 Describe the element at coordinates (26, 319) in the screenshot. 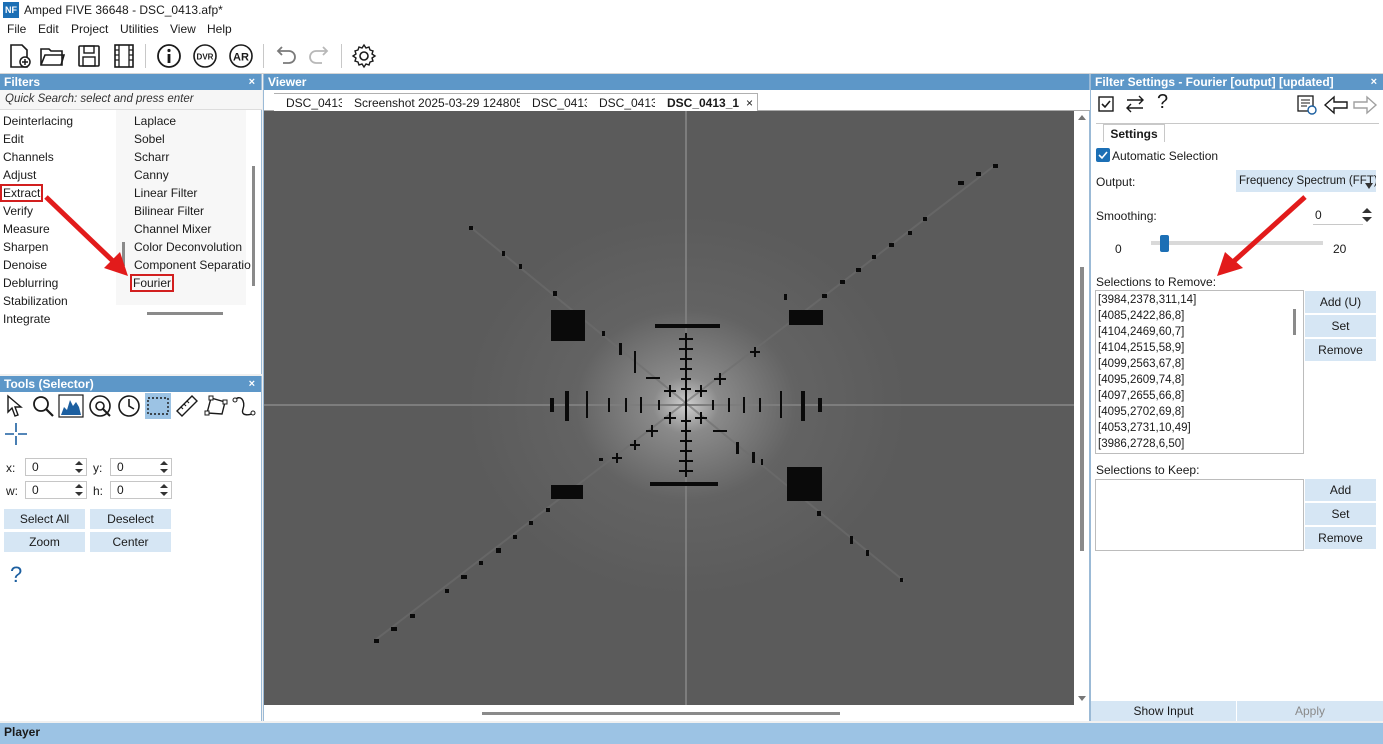

I see `filter-category-integrate: Integrate` at that location.